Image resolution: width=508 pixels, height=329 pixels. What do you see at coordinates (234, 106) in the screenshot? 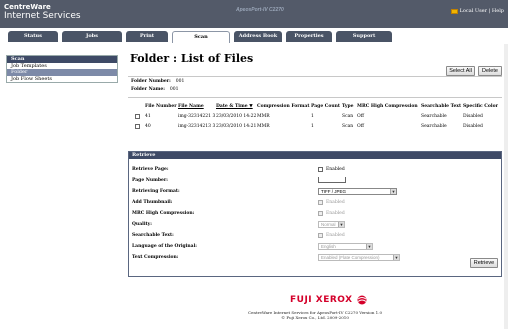
I see `col-date-time: Date & Time ▼` at bounding box center [234, 106].